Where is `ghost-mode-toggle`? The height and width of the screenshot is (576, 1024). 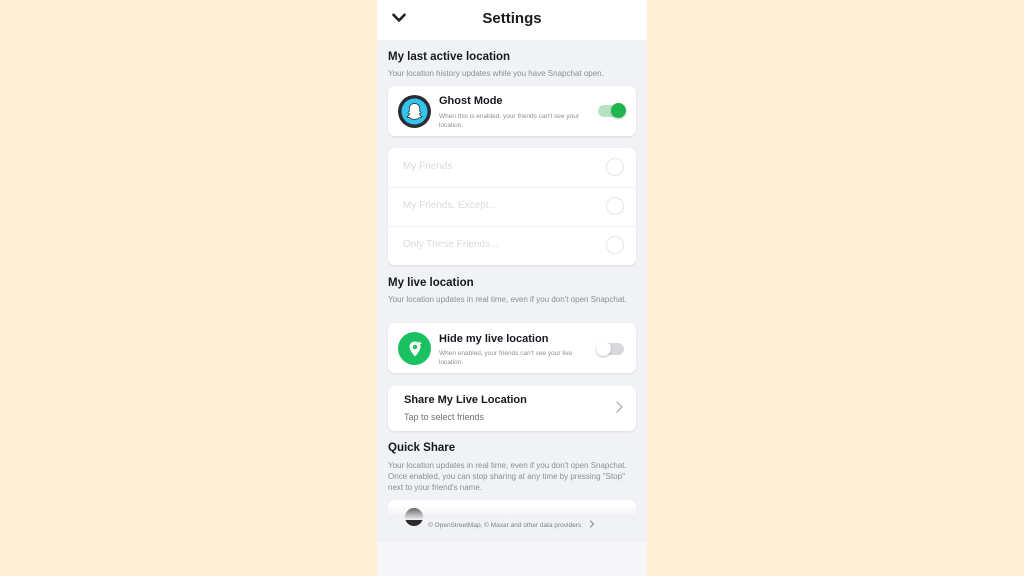 ghost-mode-toggle is located at coordinates (612, 110).